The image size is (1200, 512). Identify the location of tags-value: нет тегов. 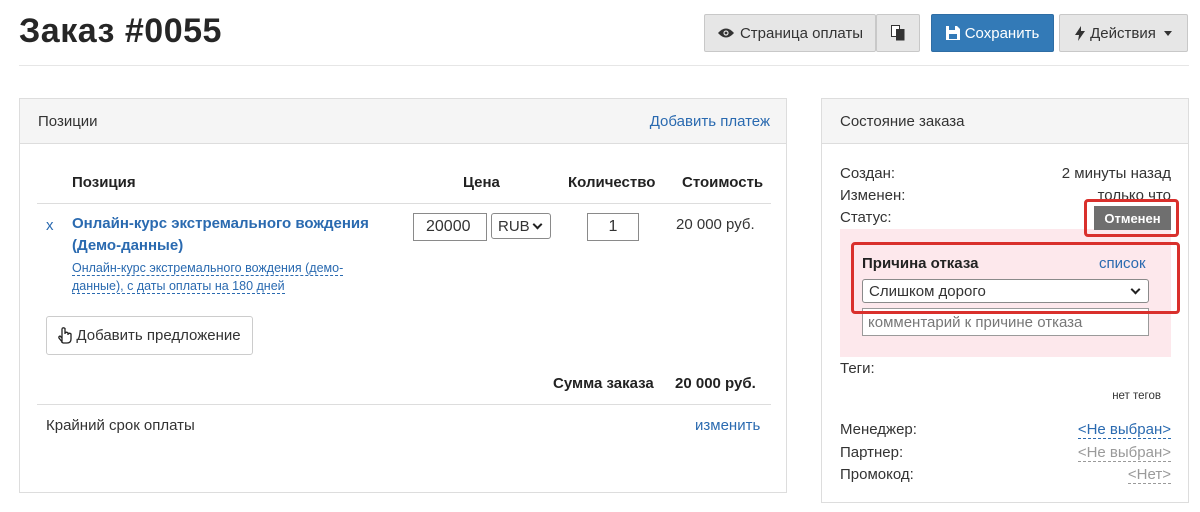
(1136, 396).